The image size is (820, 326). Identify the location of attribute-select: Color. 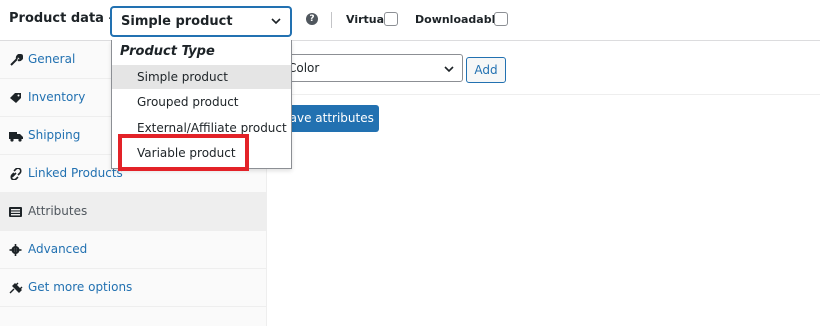
(369, 68).